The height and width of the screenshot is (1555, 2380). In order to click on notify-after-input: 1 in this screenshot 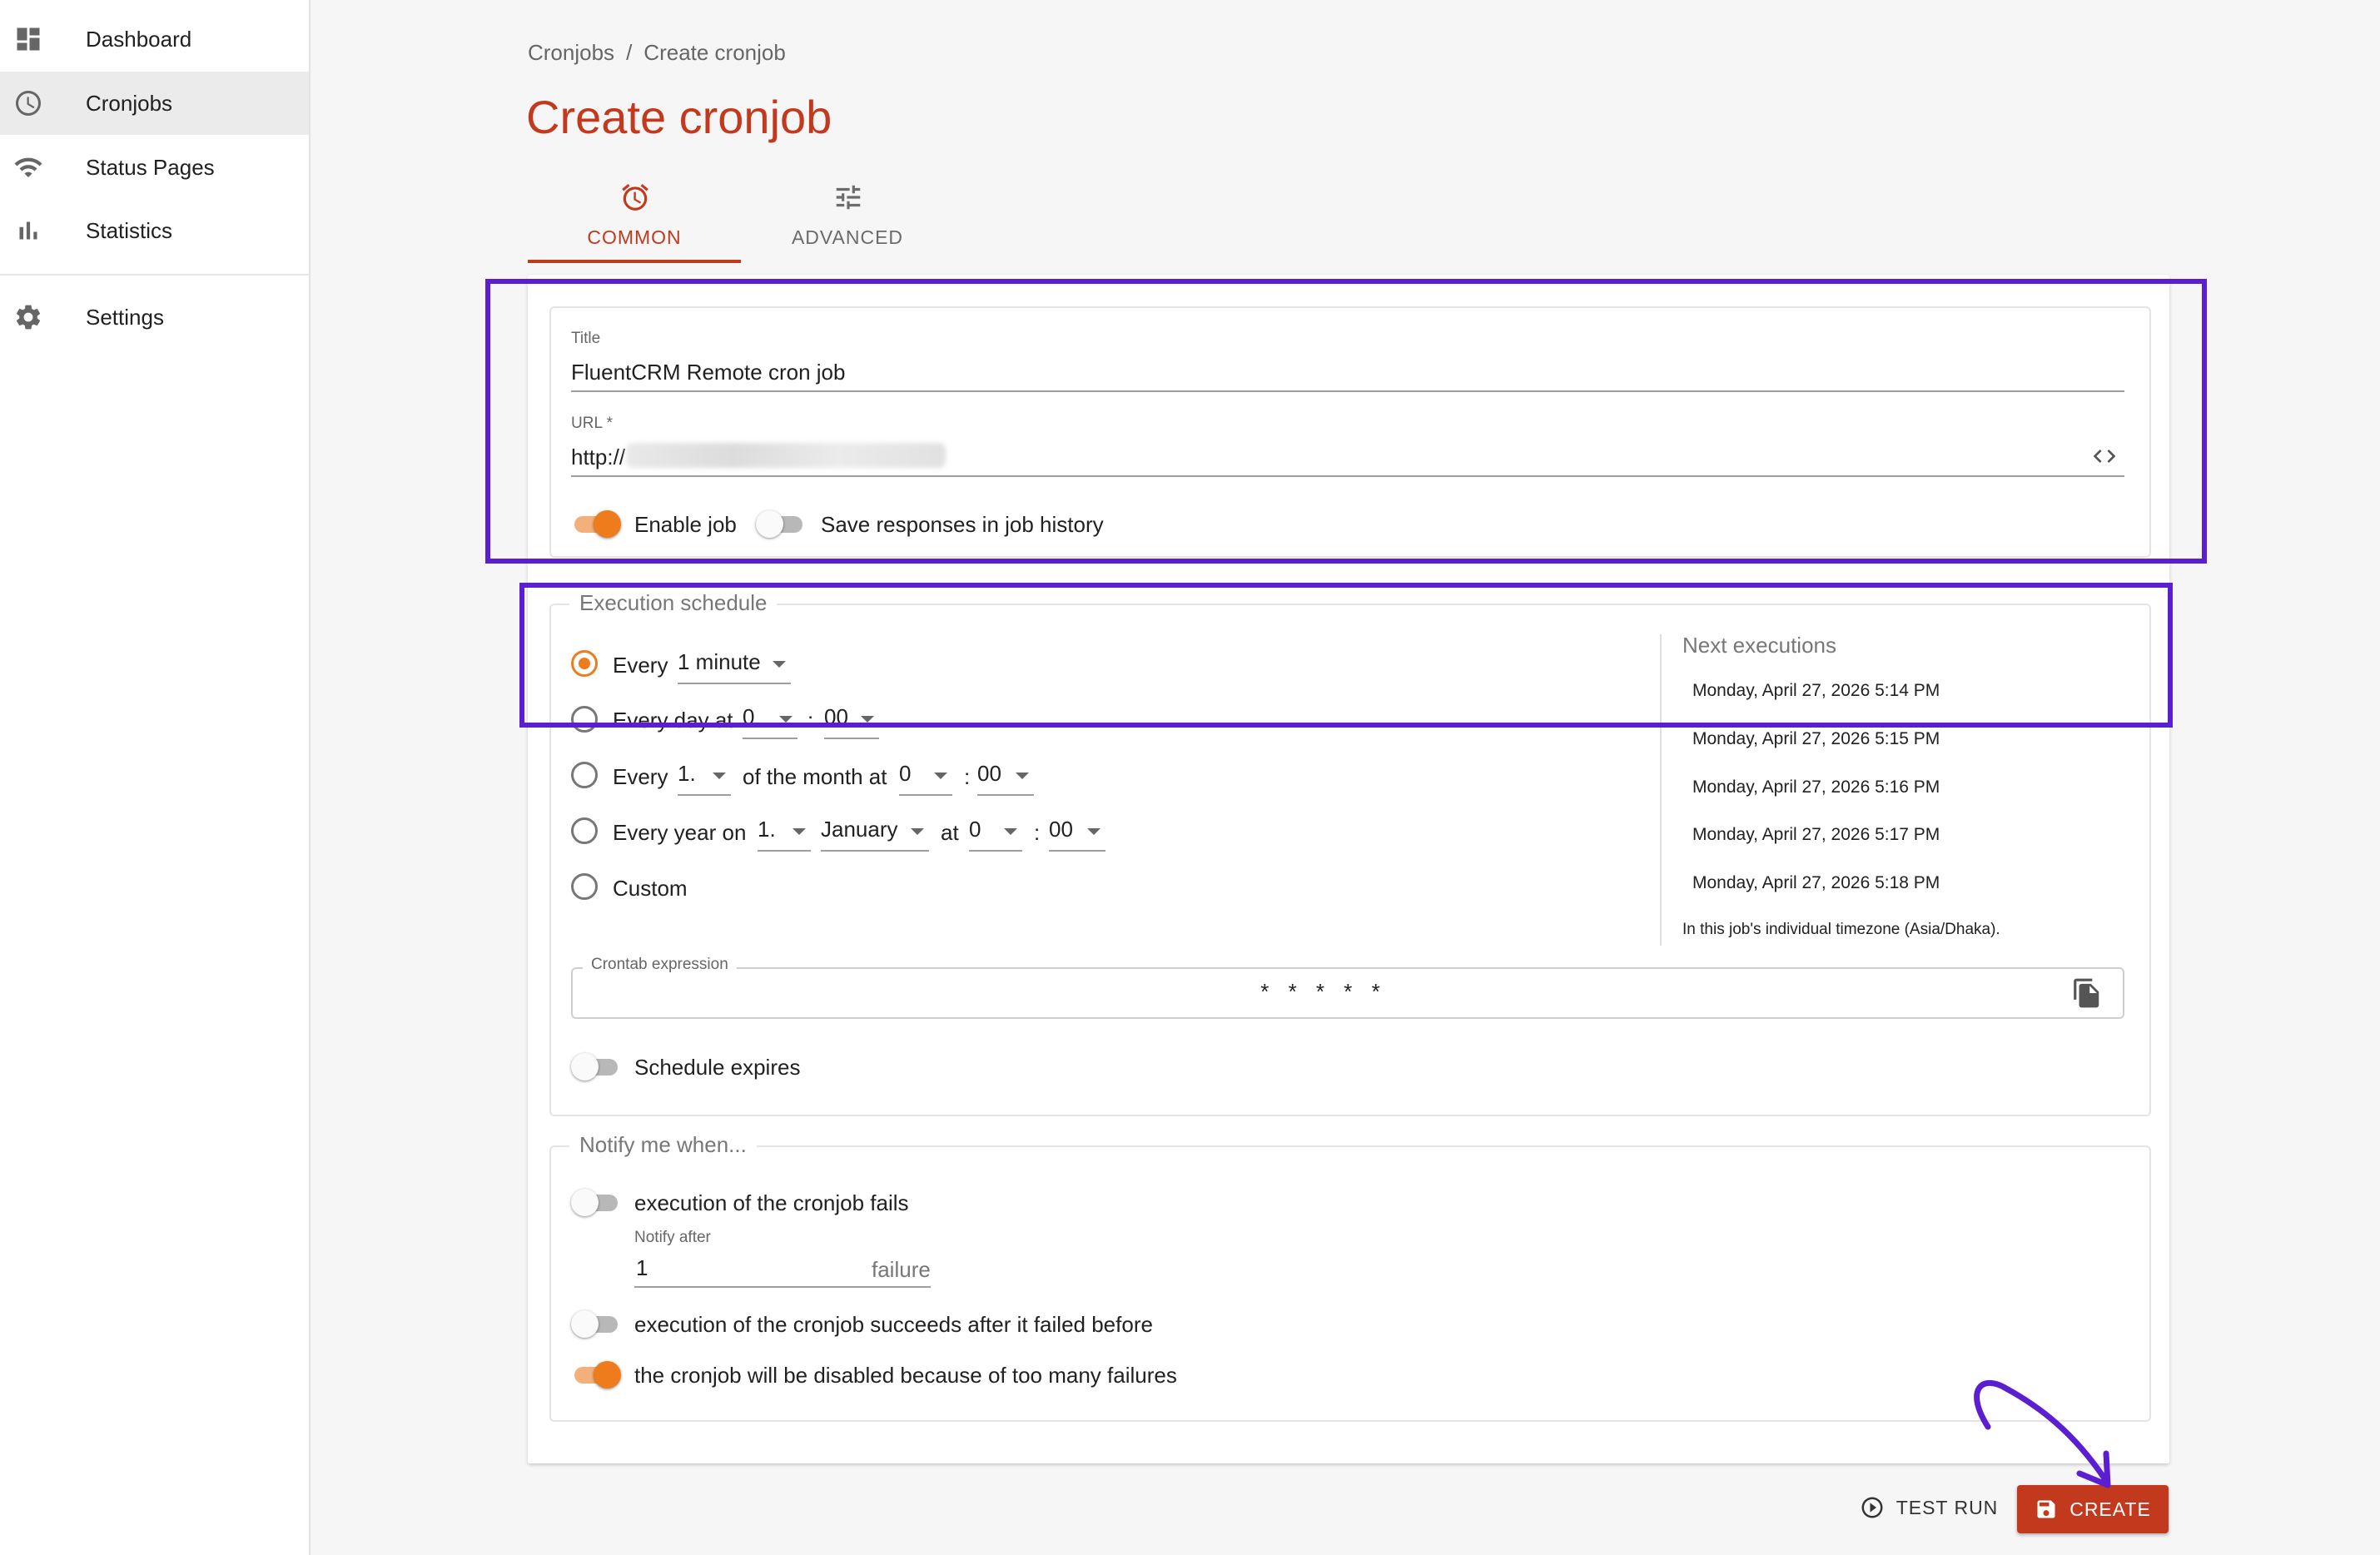, I will do `click(642, 1268)`.